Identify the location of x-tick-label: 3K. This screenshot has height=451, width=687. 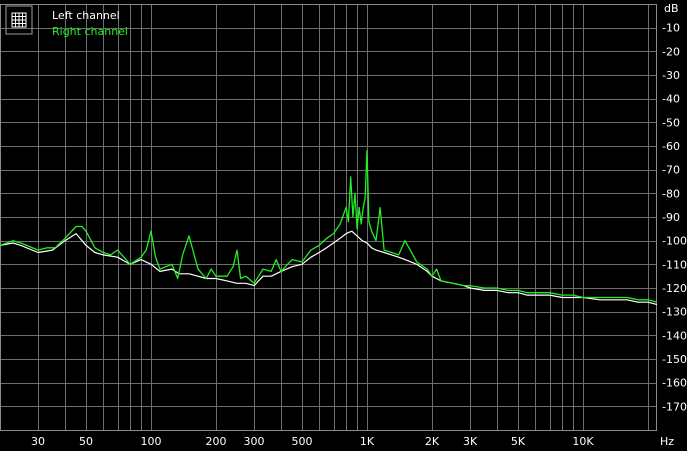
(470, 441).